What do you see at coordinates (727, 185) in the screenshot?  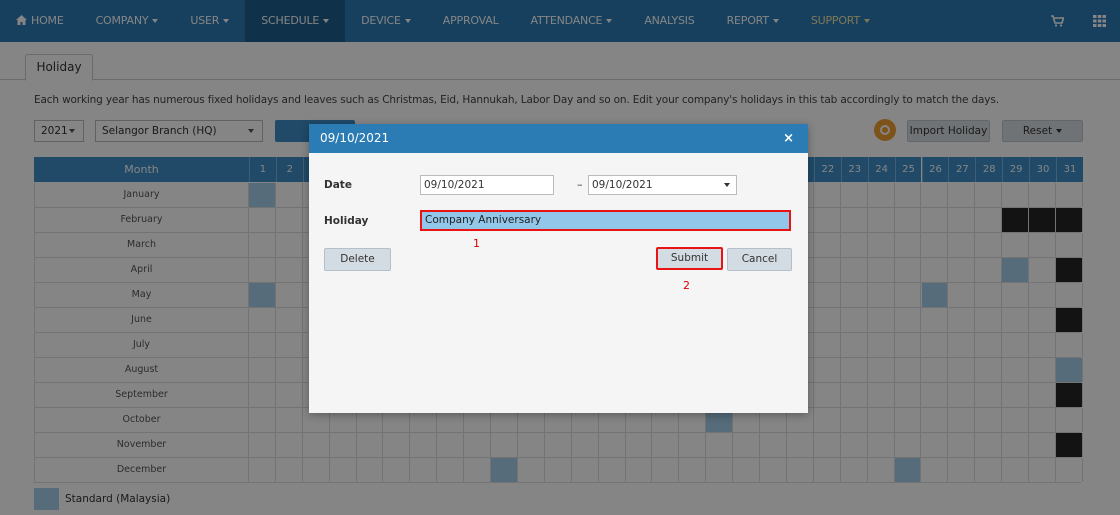 I see `chevron-down-icon` at bounding box center [727, 185].